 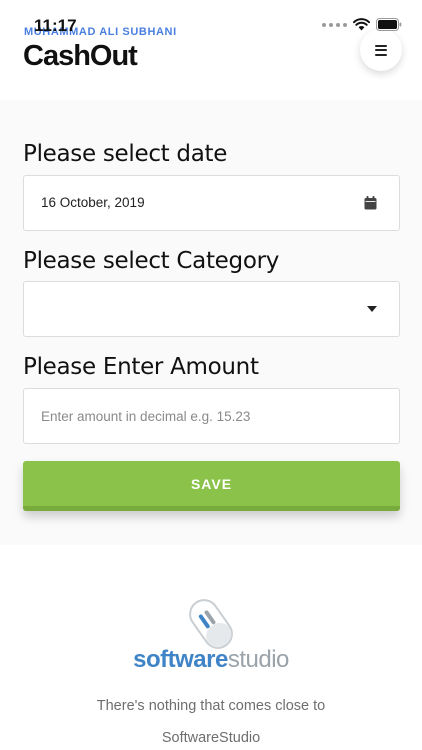 What do you see at coordinates (389, 24) in the screenshot?
I see `battery-icon` at bounding box center [389, 24].